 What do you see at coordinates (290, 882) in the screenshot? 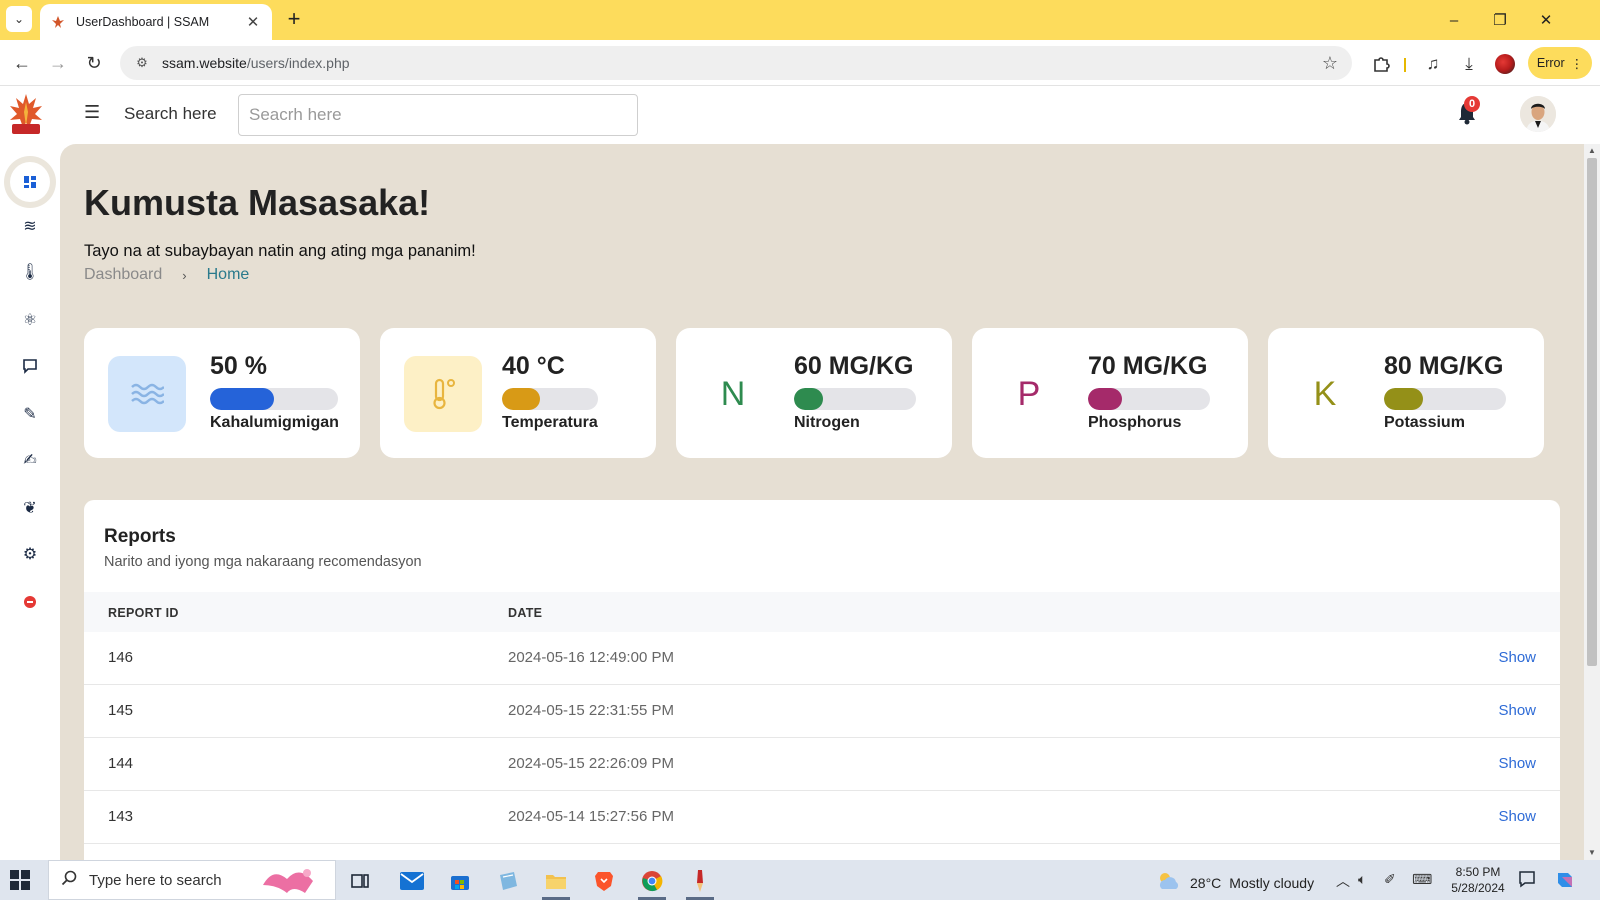
I see `search-highlight-icon` at bounding box center [290, 882].